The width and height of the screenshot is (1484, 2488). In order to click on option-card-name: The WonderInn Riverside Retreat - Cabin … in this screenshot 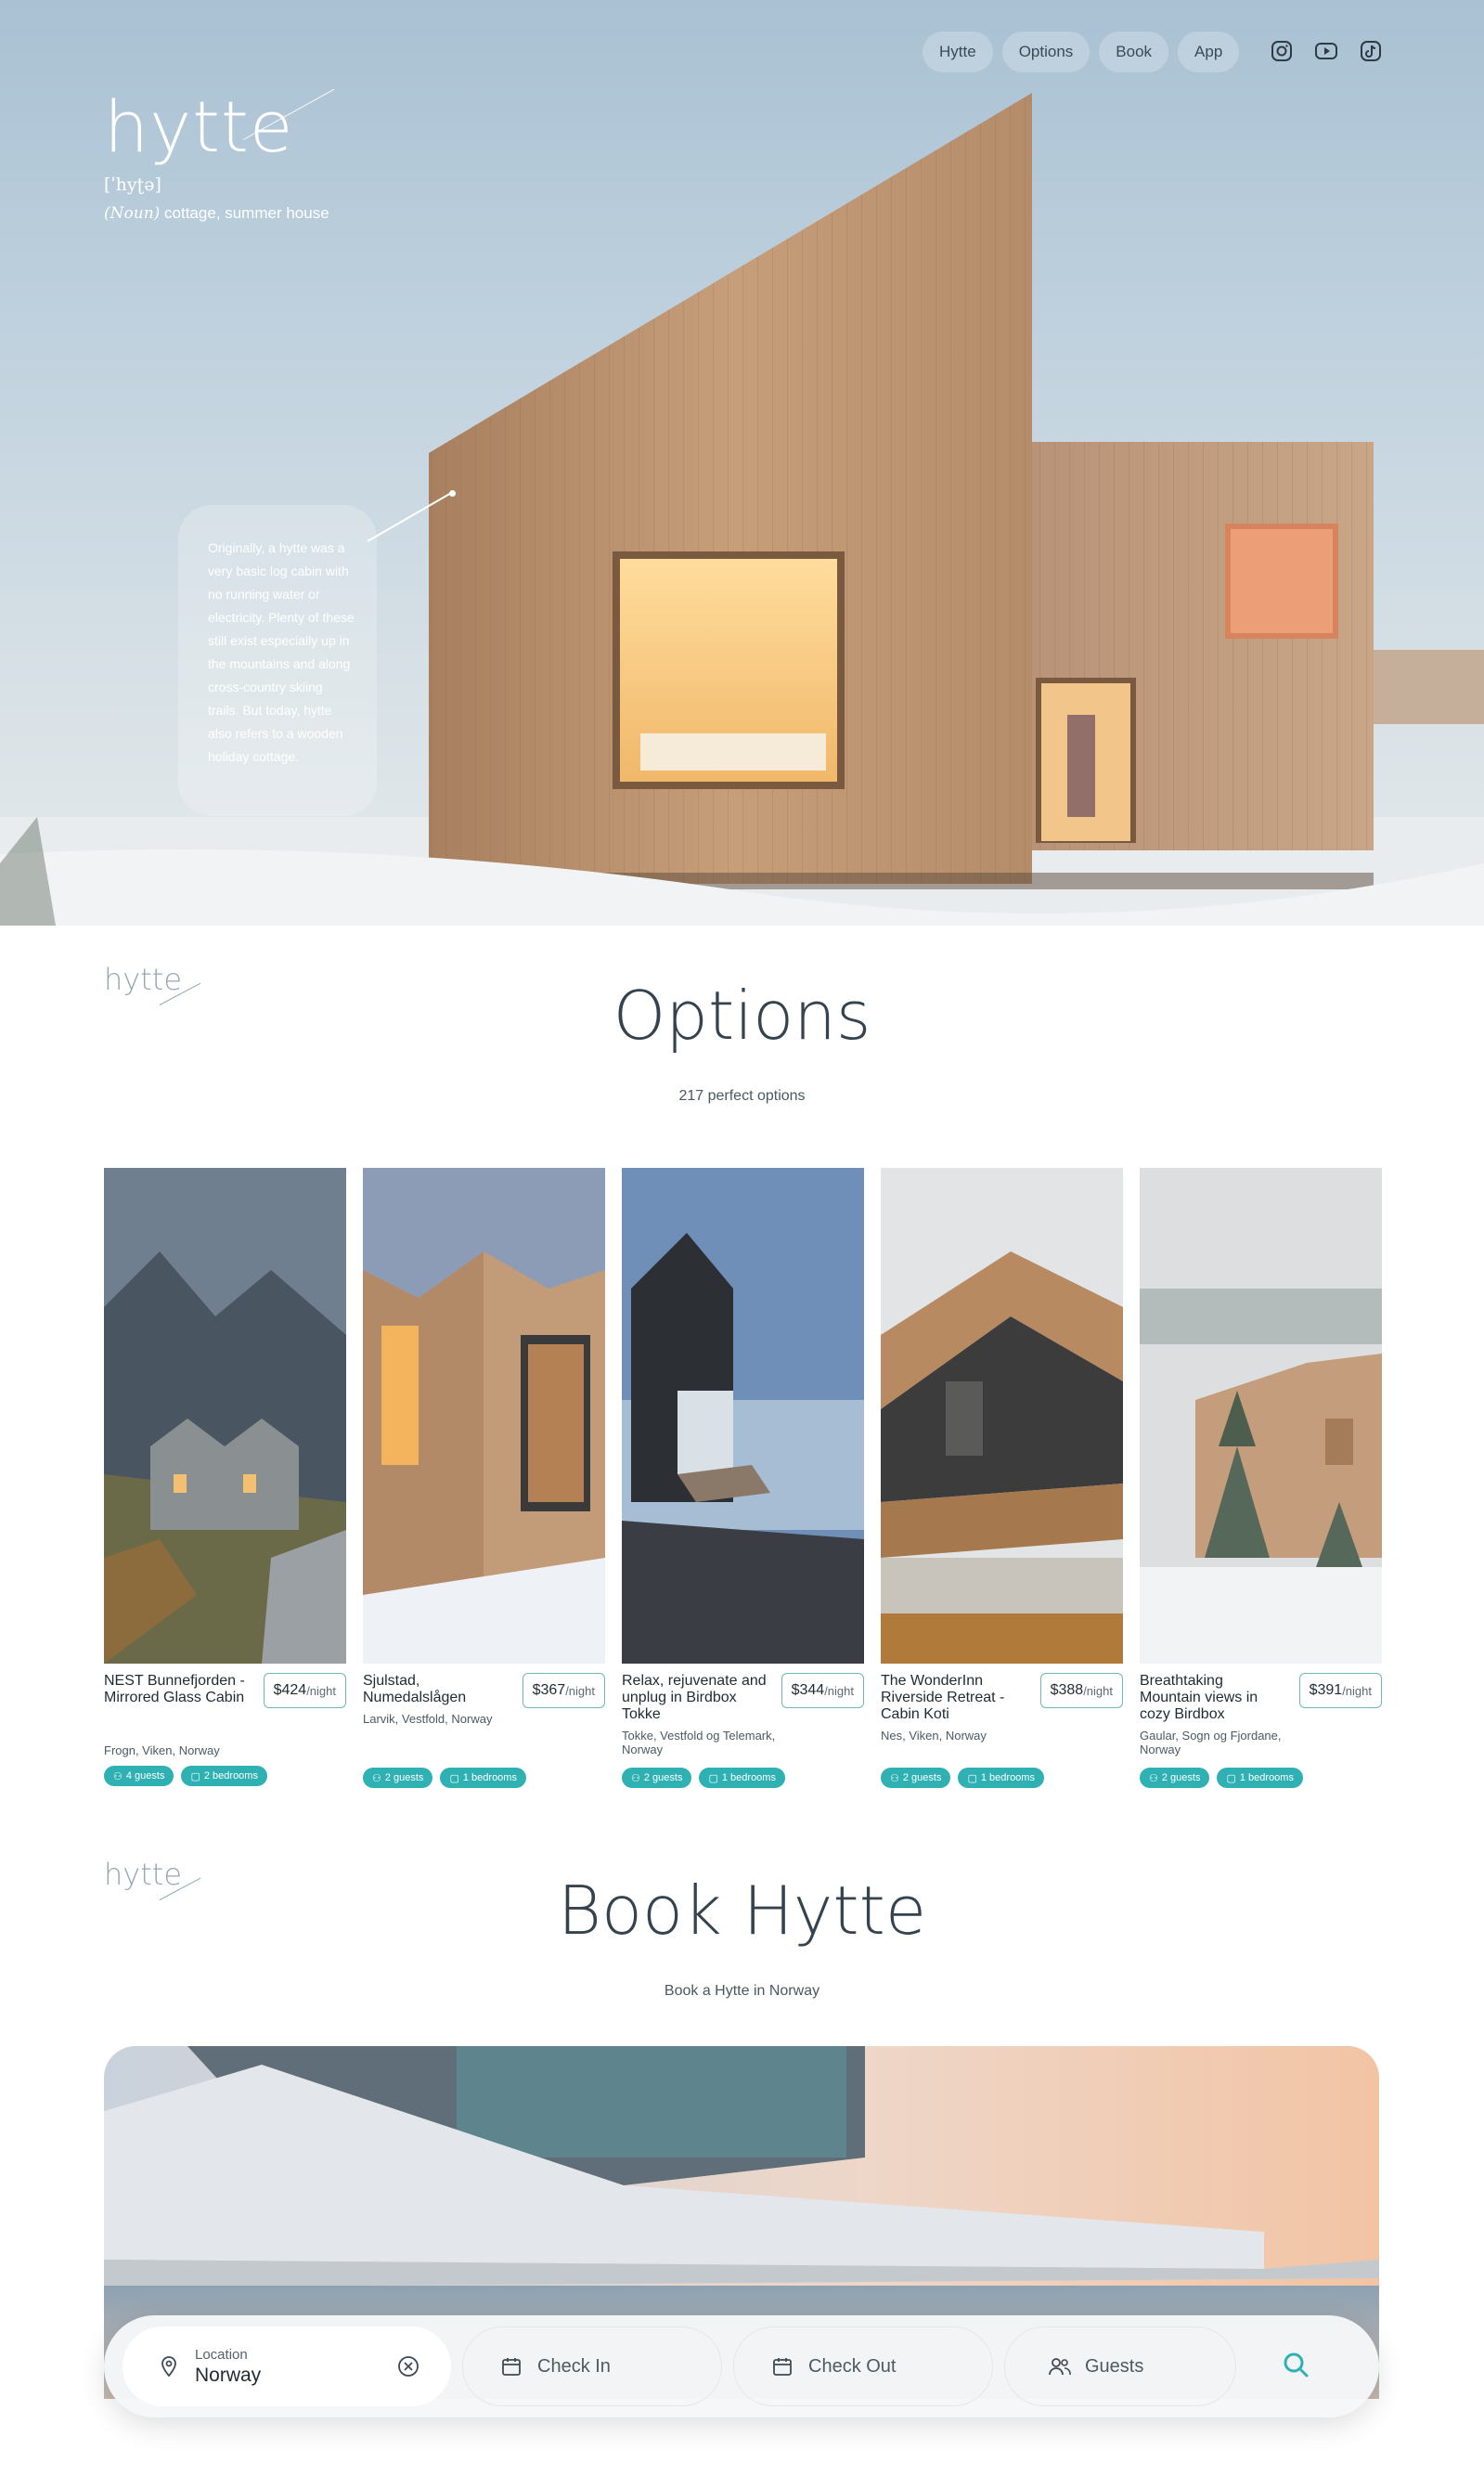, I will do `click(955, 1698)`.